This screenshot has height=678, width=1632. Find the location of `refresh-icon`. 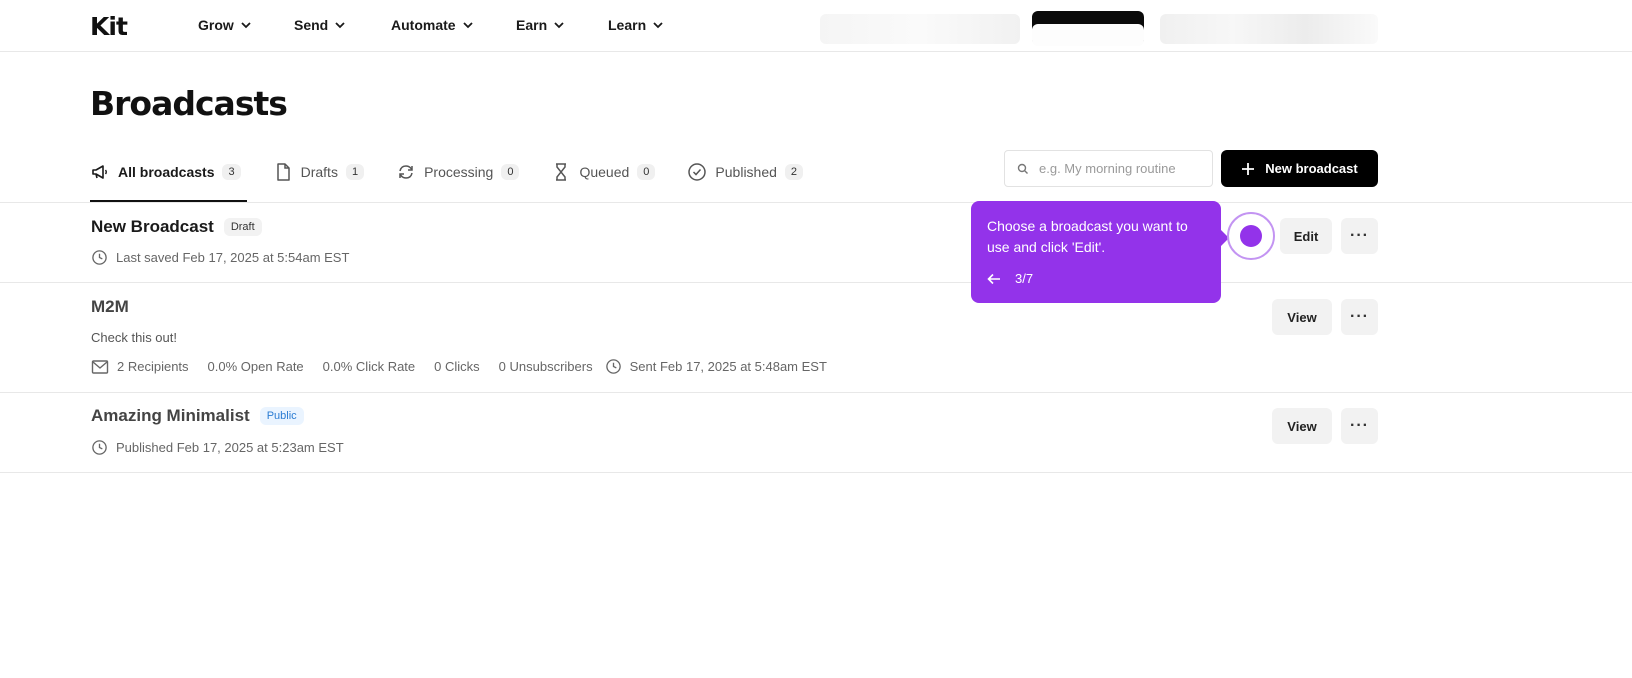

refresh-icon is located at coordinates (406, 172).